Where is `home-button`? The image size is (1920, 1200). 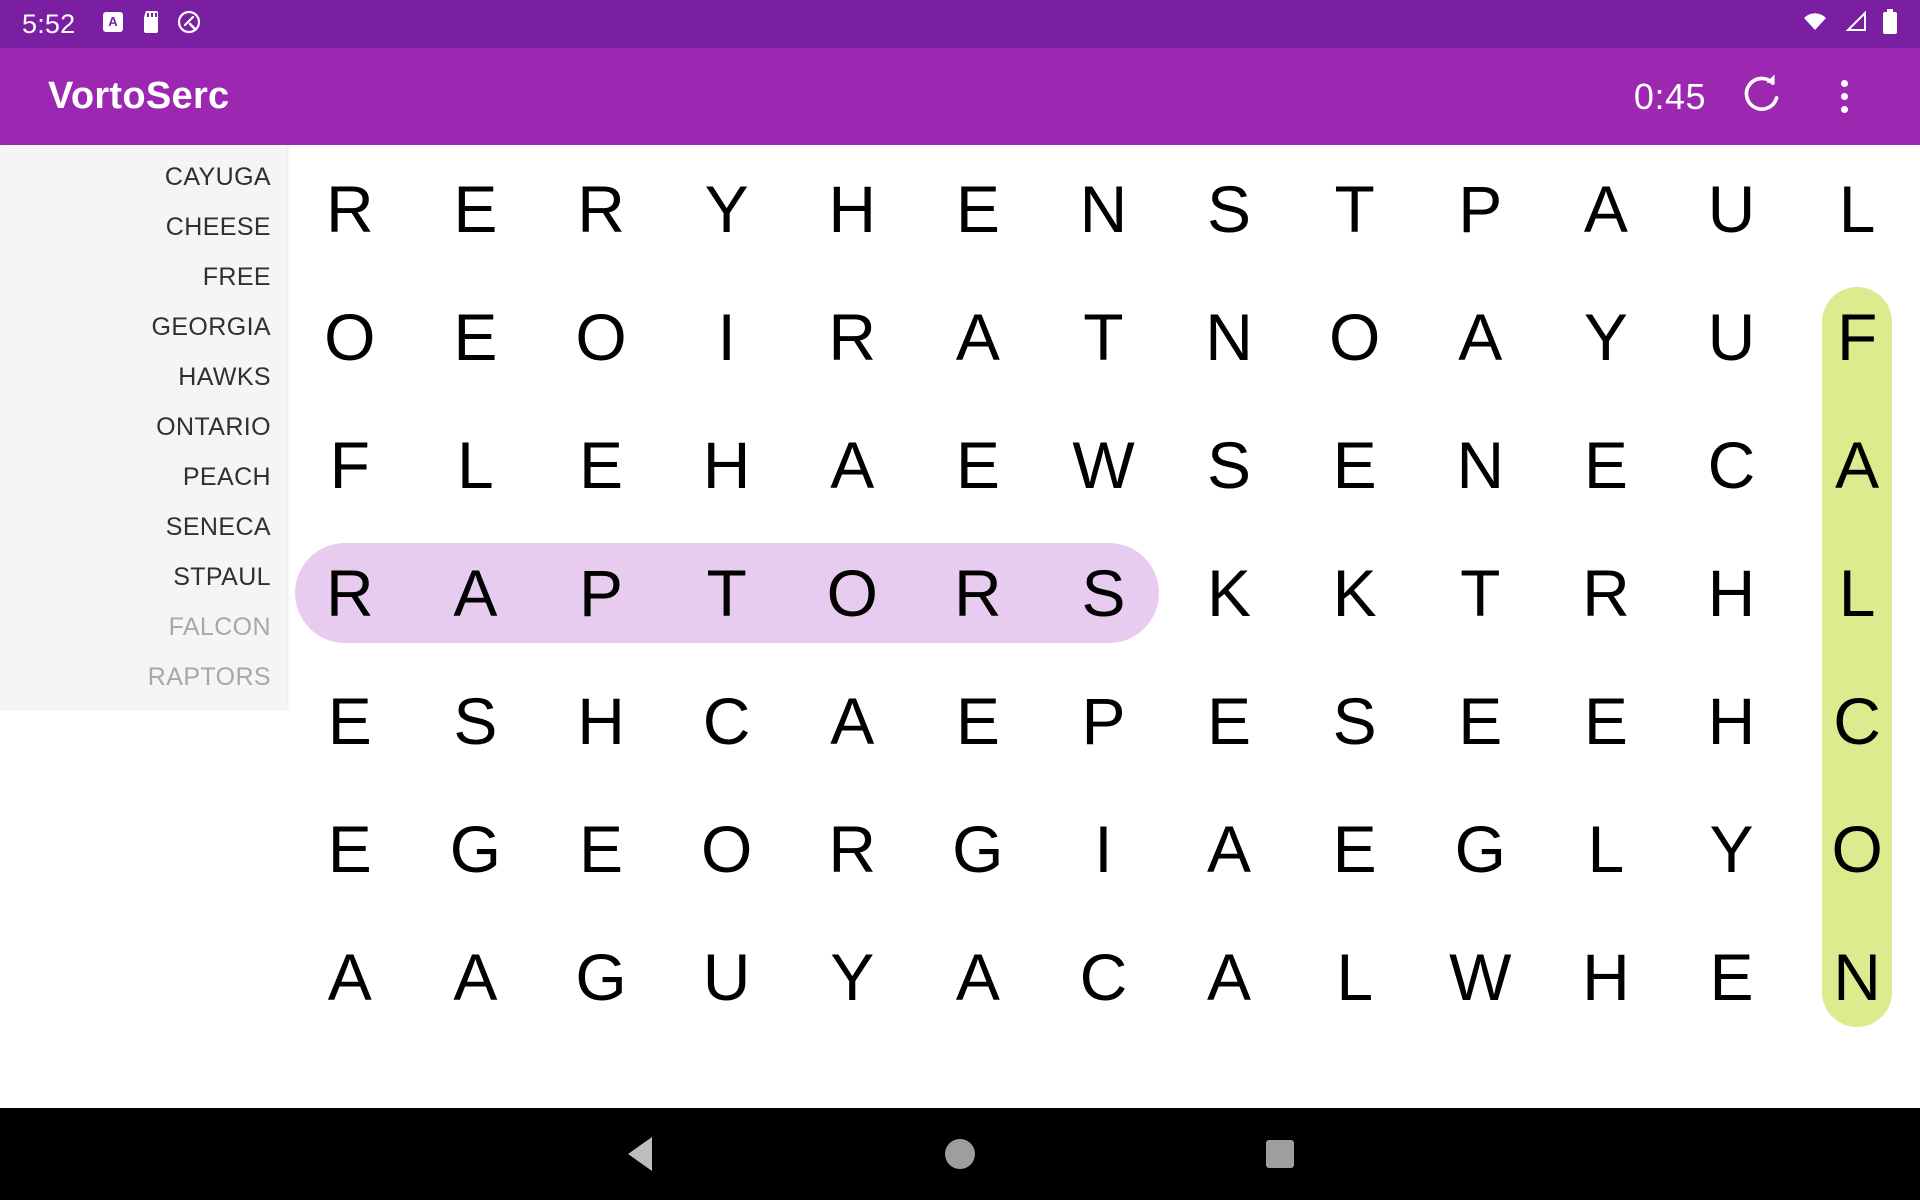
home-button is located at coordinates (960, 1154).